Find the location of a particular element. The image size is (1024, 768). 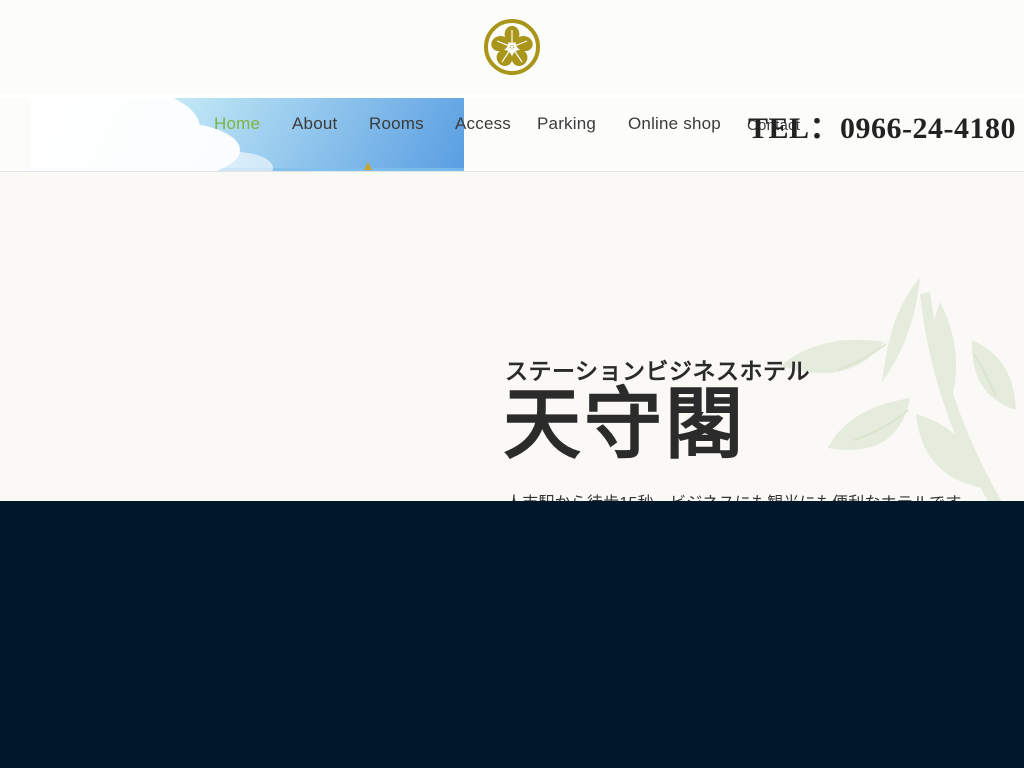

nav-item-home: Home is located at coordinates (237, 124).